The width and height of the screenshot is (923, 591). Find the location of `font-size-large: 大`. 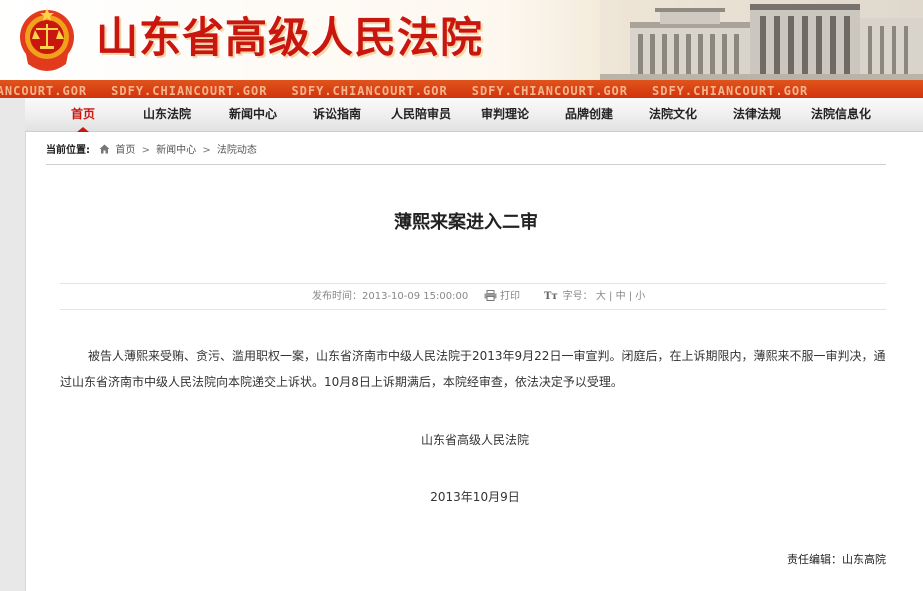

font-size-large: 大 is located at coordinates (601, 296).